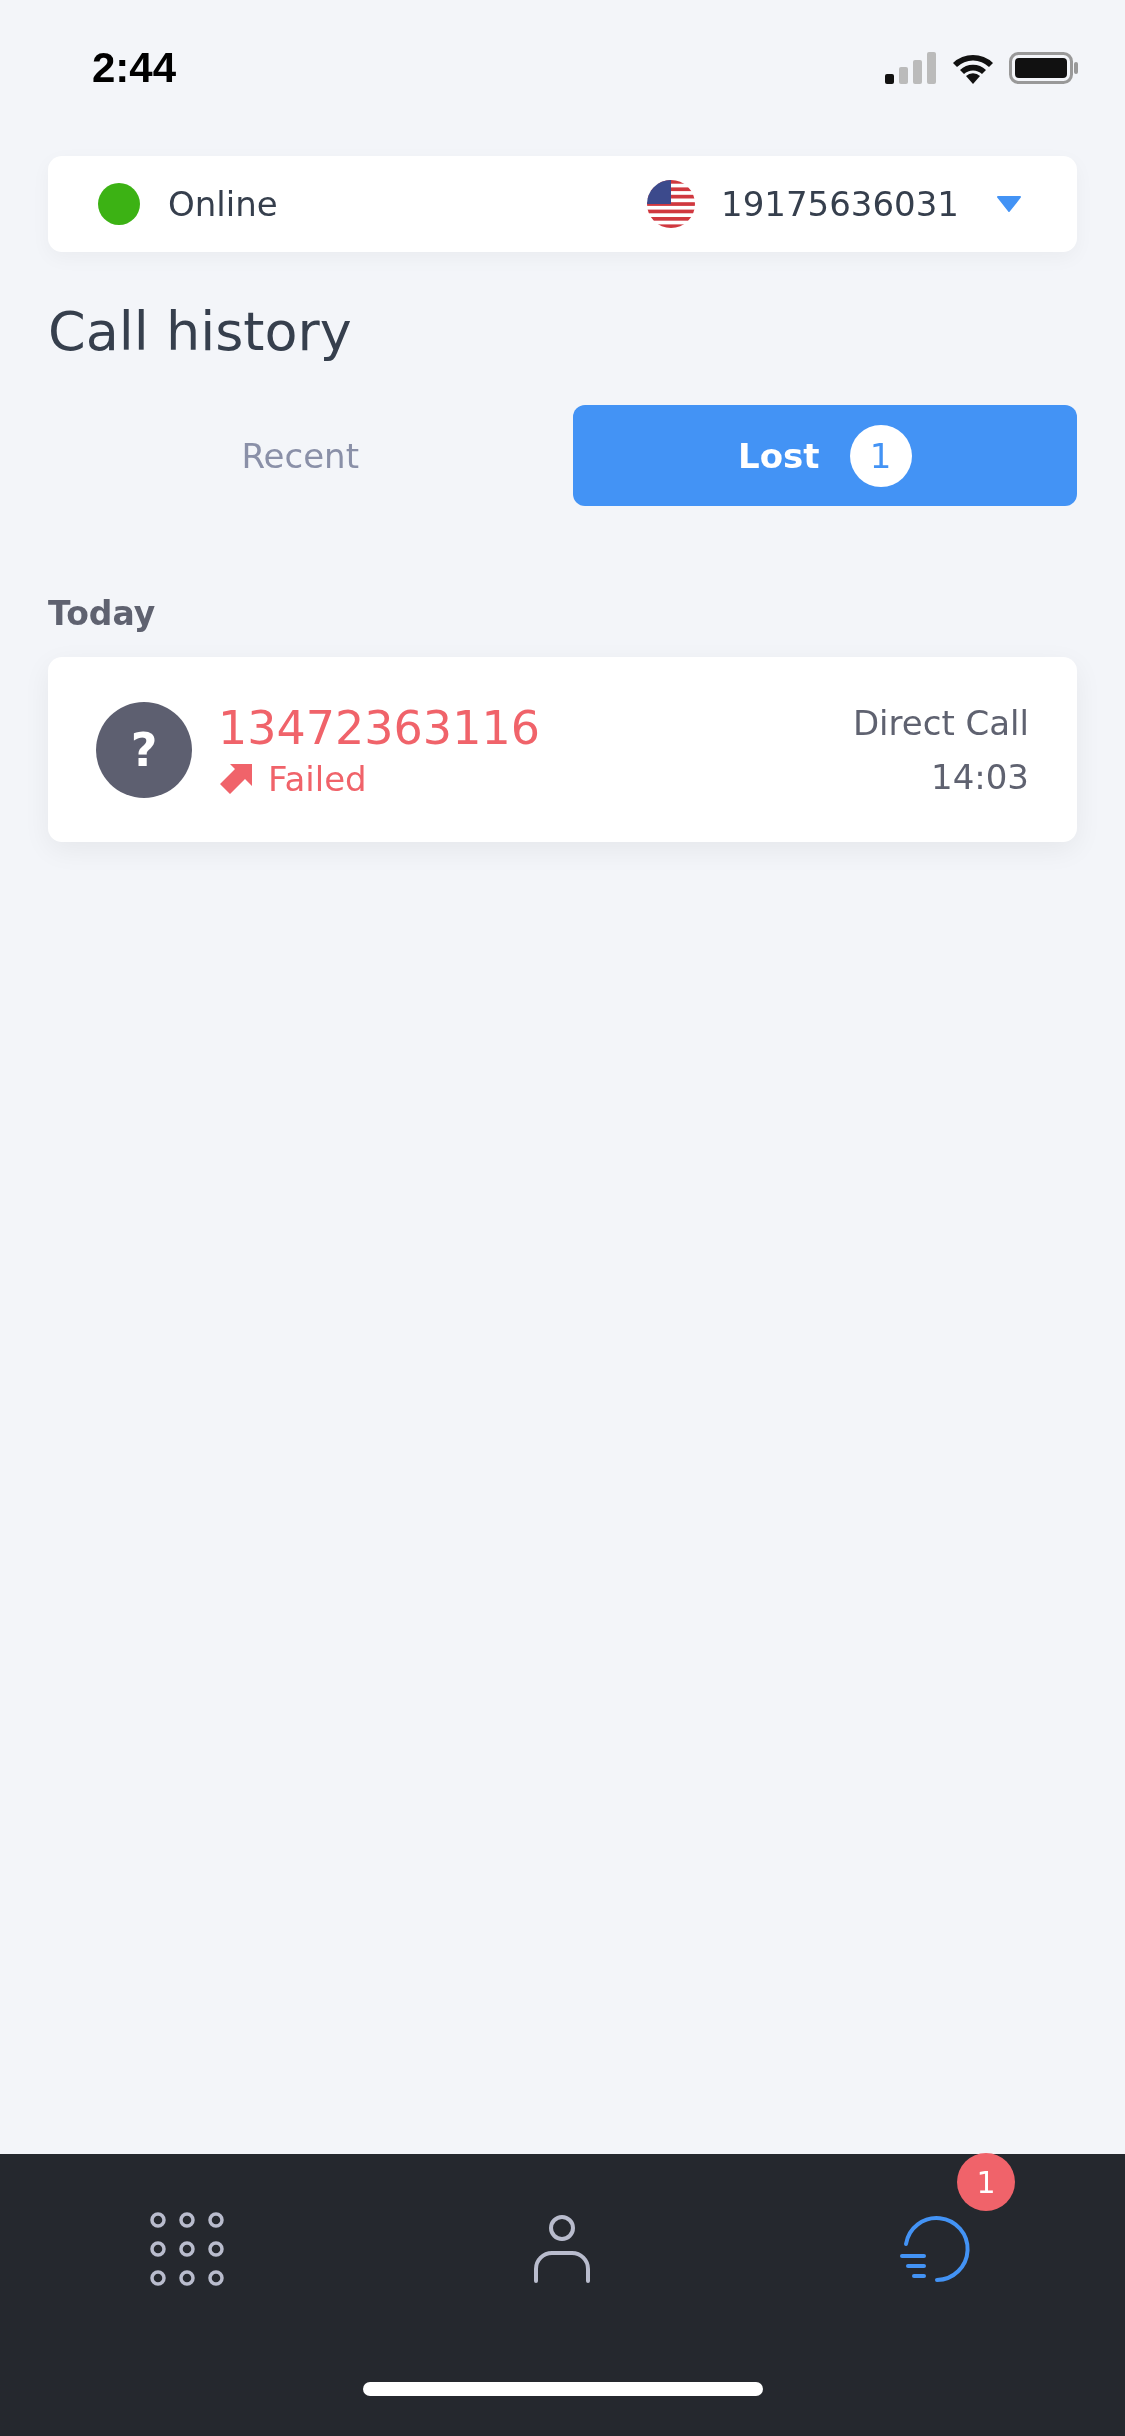  Describe the element at coordinates (911, 68) in the screenshot. I see `signal-icon` at that location.